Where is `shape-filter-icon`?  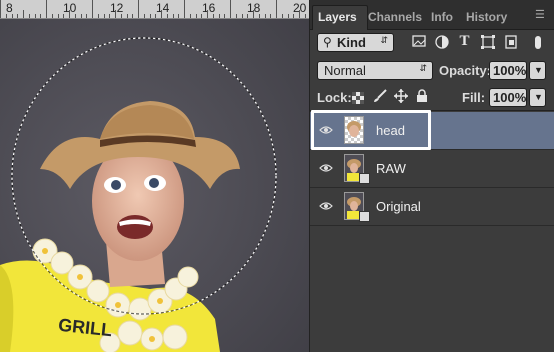
shape-filter-icon is located at coordinates (487, 42).